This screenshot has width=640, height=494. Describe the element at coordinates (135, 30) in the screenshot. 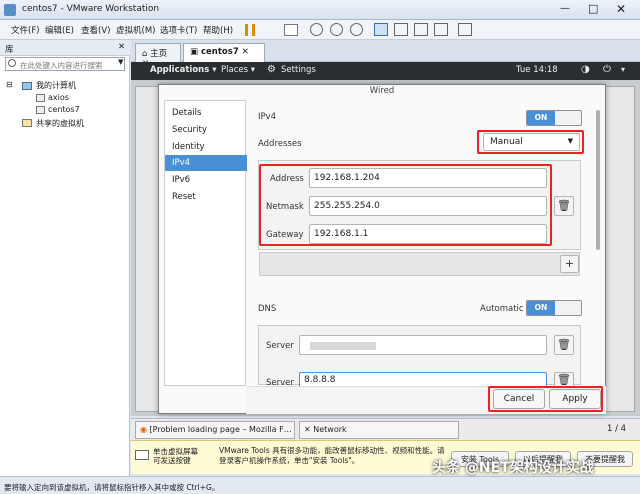

I see `menu-vm: 虚拟机(M)` at that location.